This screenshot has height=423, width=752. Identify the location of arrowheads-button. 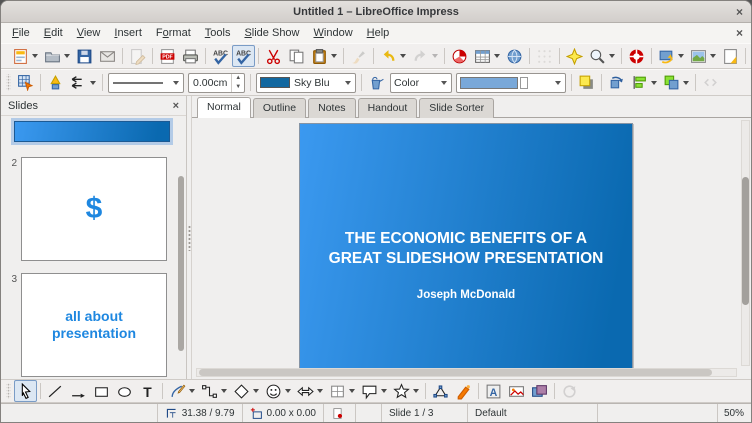
(55, 83).